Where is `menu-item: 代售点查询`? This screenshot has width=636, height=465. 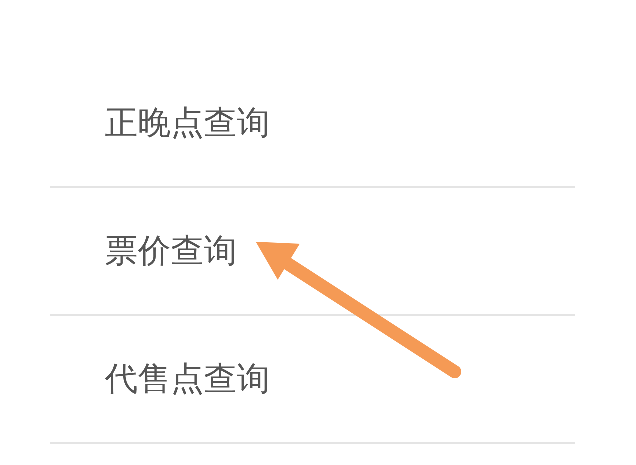
menu-item: 代售点查询 is located at coordinates (187, 379).